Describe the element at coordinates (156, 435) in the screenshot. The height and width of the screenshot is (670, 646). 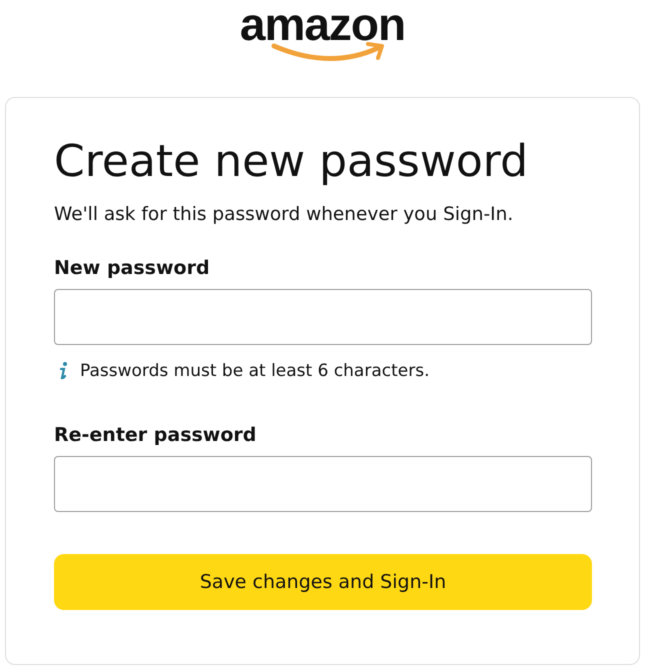
I see `field-label: Re-enter password` at that location.